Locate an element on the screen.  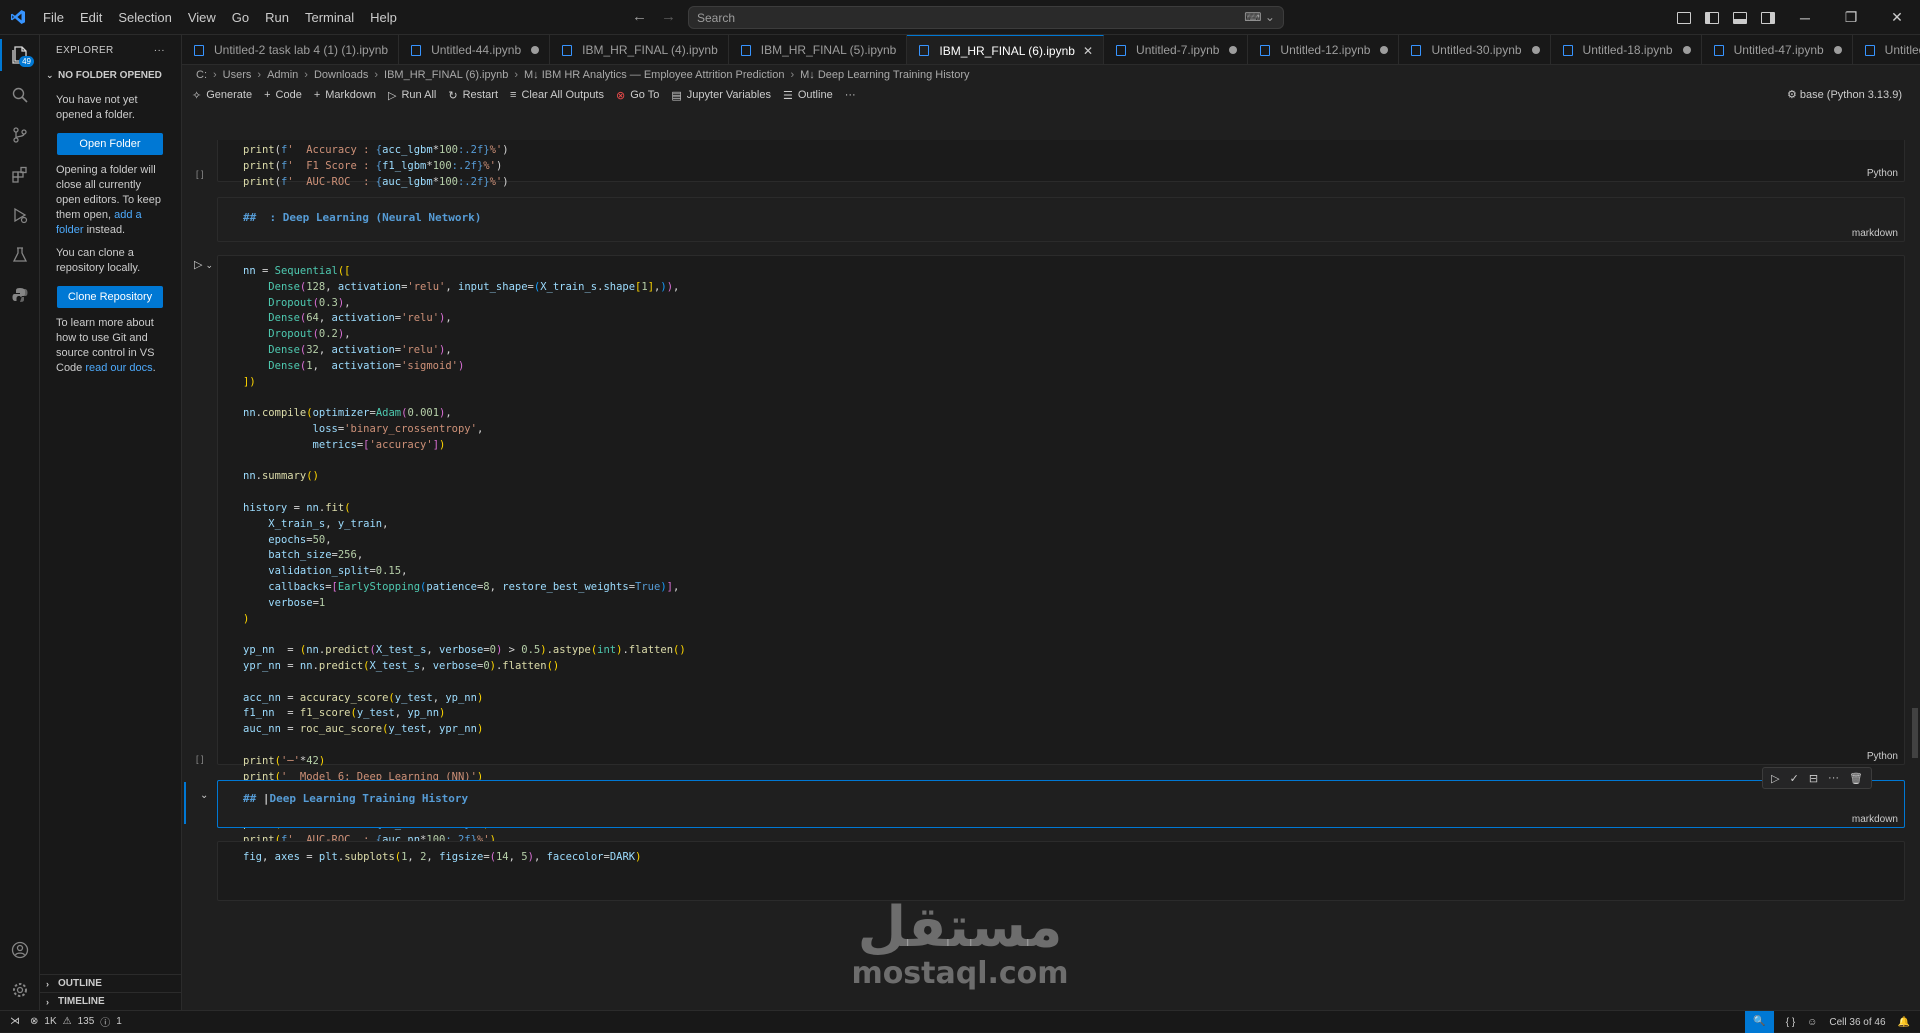
open-folder-button: Open Folder is located at coordinates (110, 144).